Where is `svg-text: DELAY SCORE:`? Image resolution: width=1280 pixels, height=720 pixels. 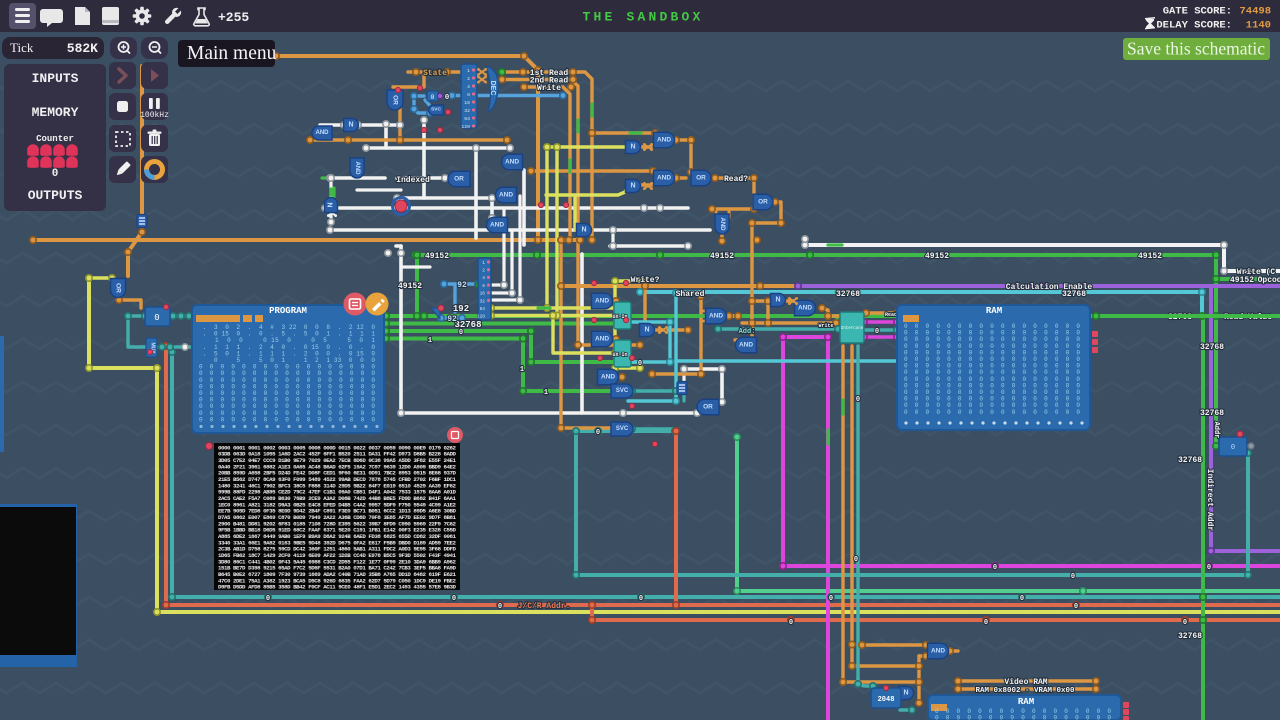
svg-text: DELAY SCORE: is located at coordinates (1194, 26).